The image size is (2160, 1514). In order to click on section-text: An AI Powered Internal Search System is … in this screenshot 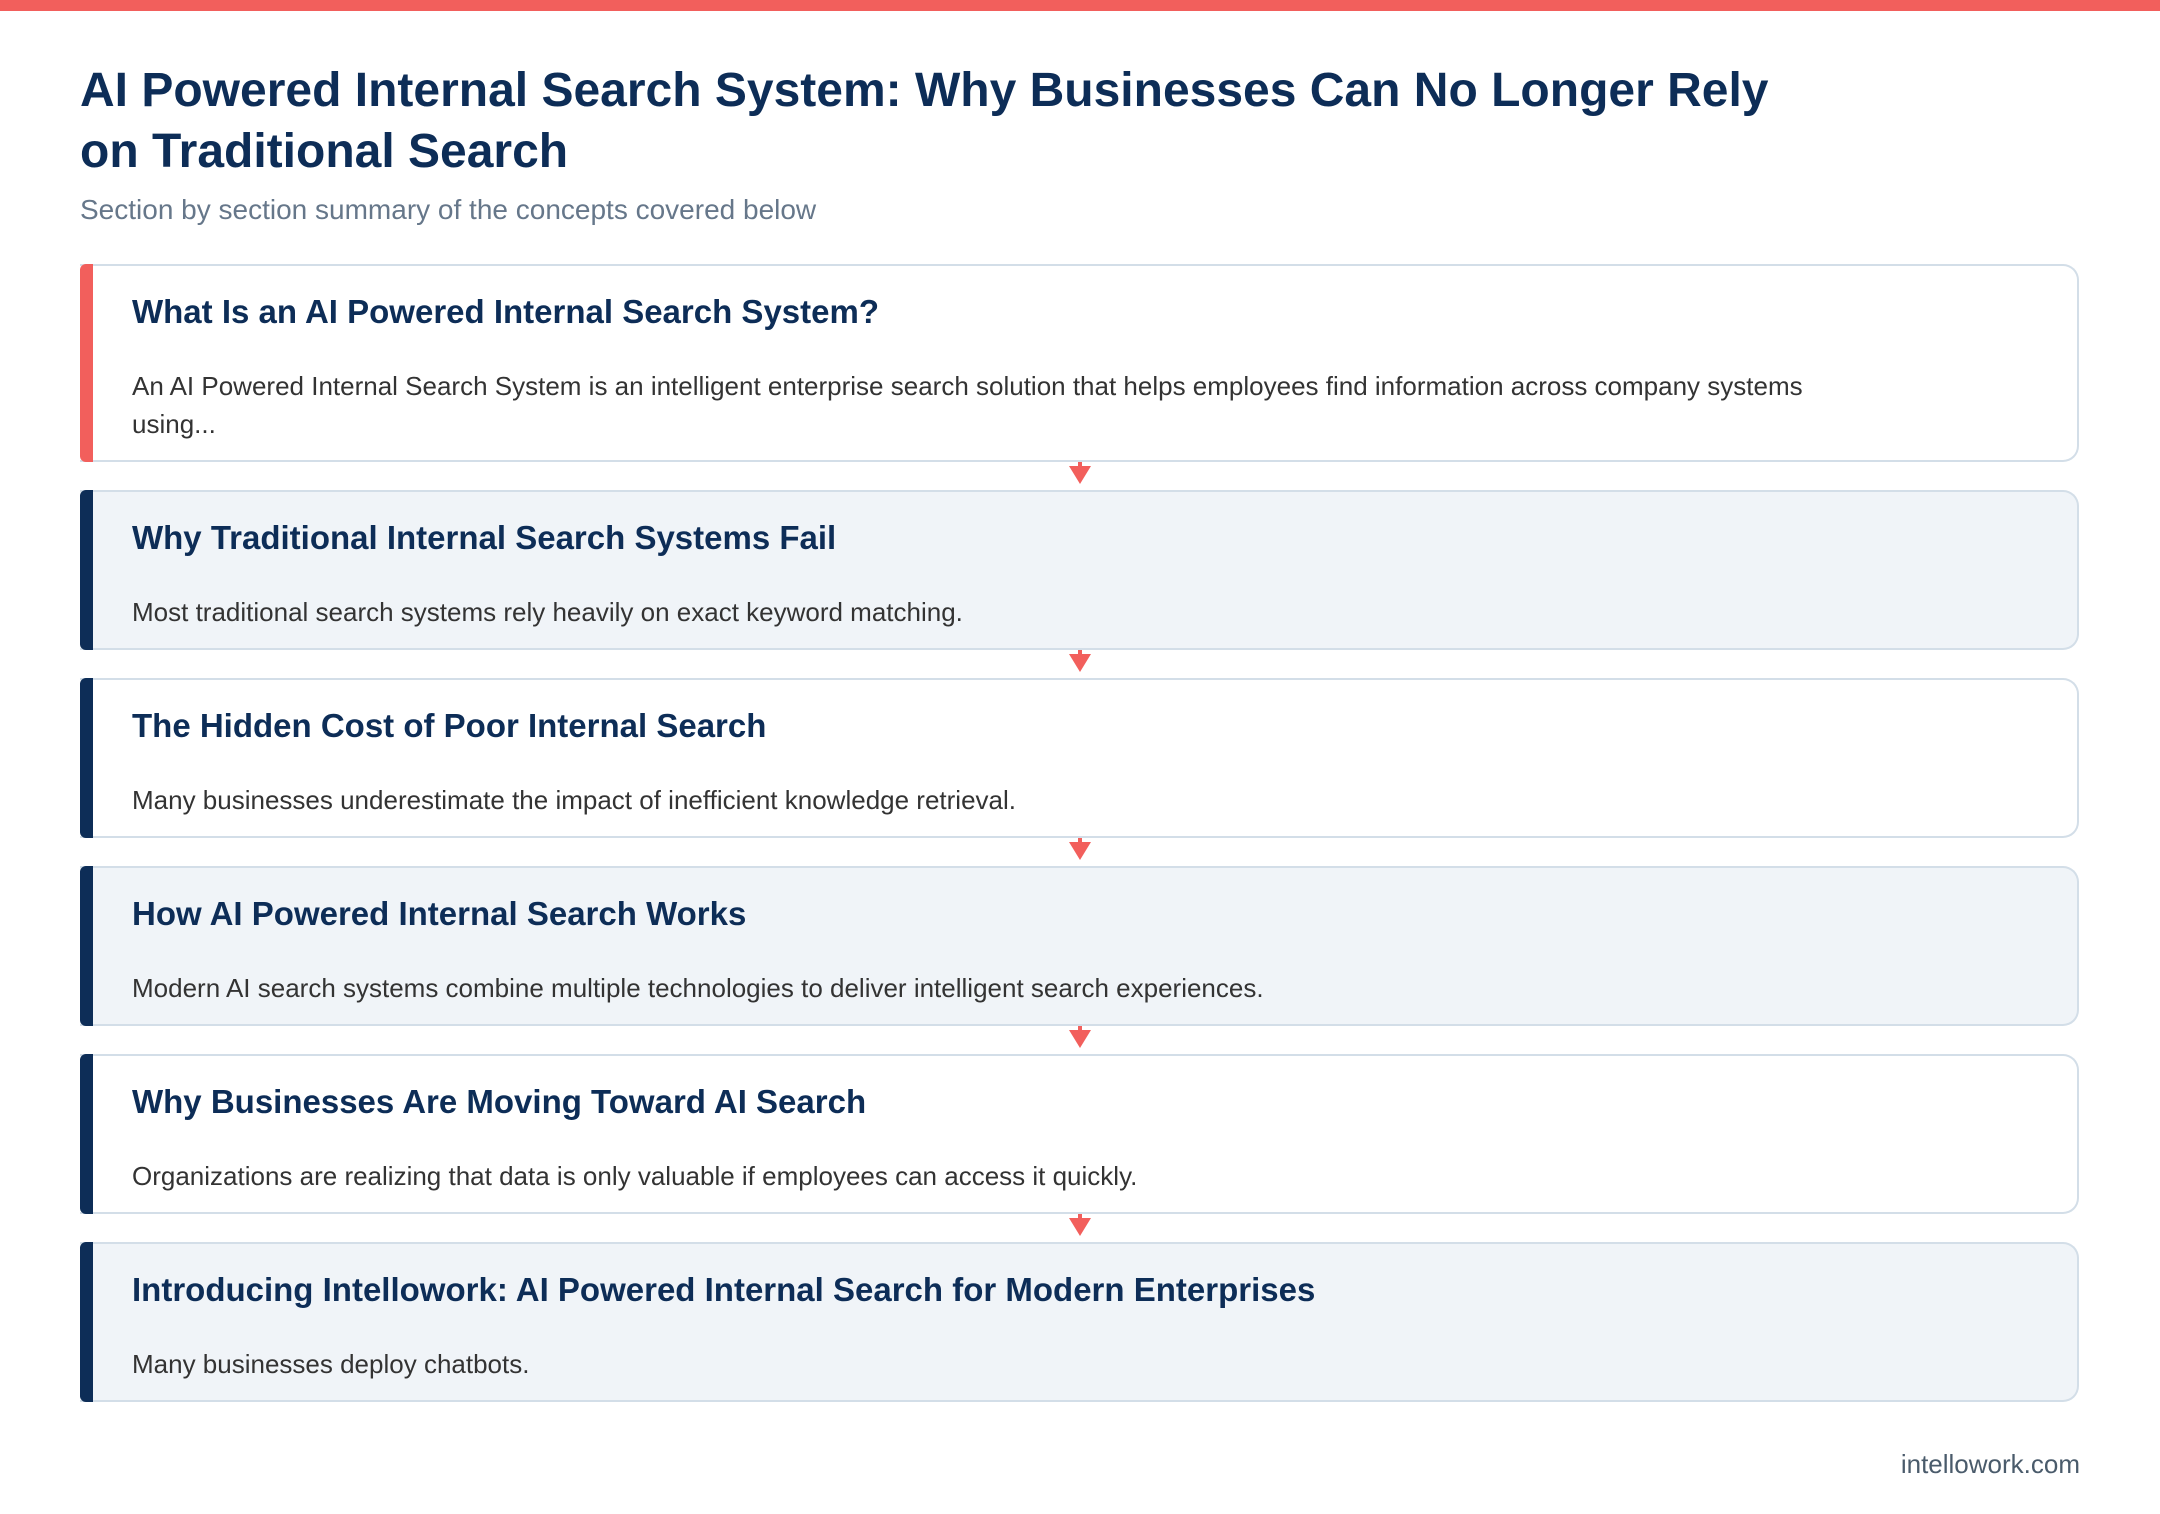, I will do `click(967, 405)`.